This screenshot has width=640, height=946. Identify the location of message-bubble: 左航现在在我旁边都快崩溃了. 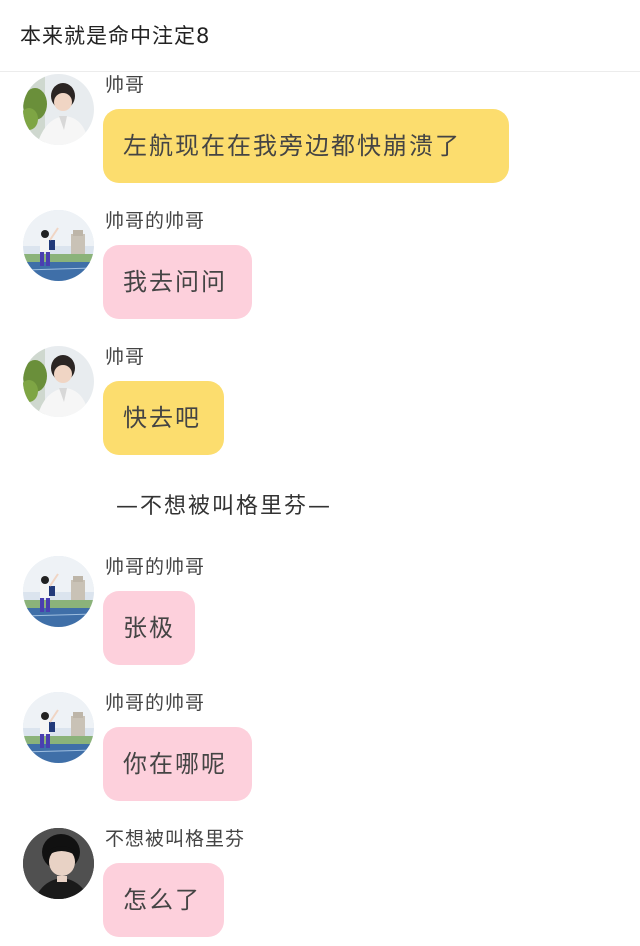
(306, 146).